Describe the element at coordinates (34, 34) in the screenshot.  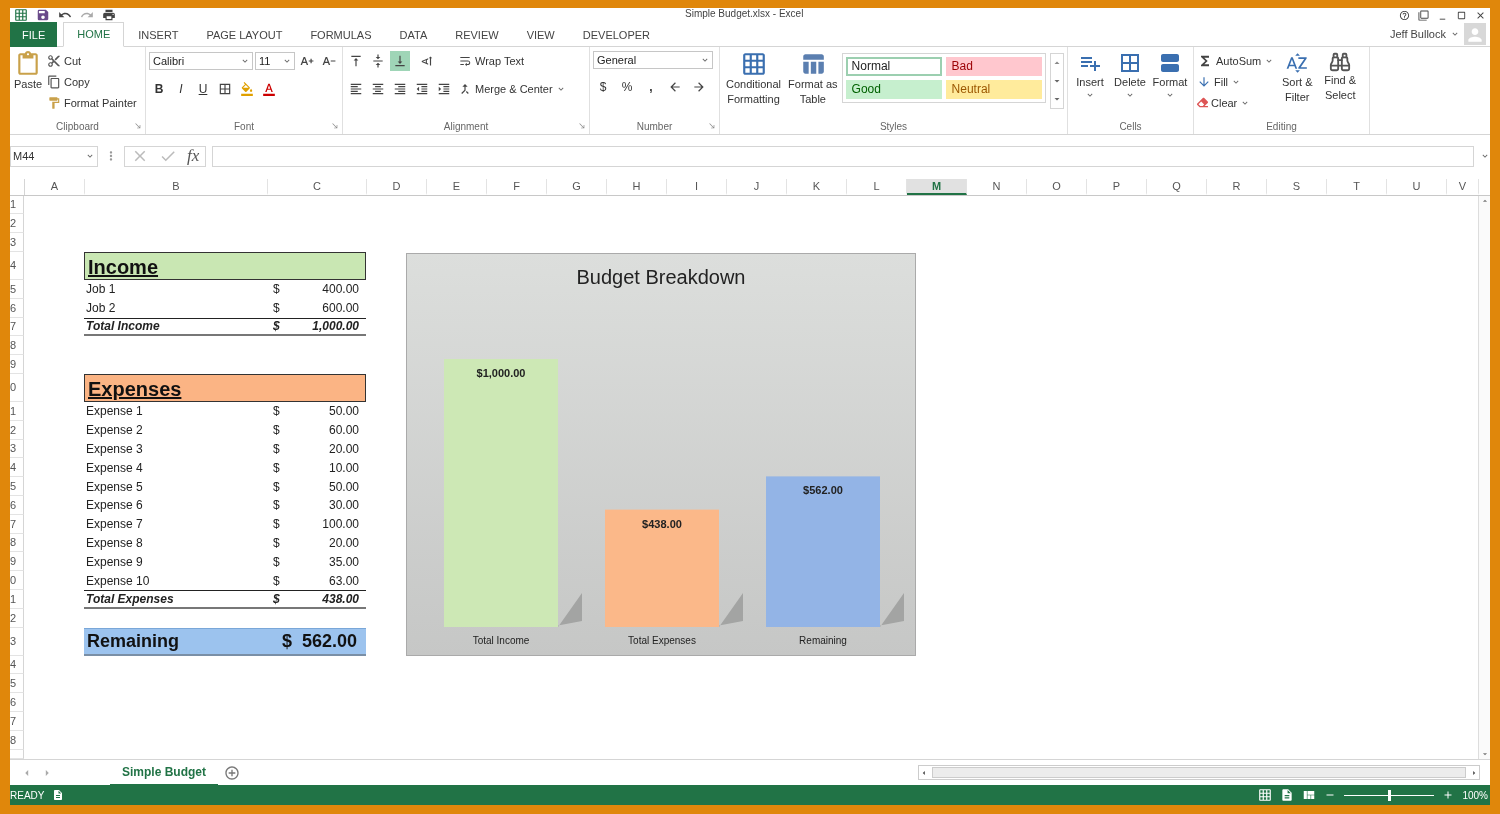
I see `ribbon-tab: FILE` at that location.